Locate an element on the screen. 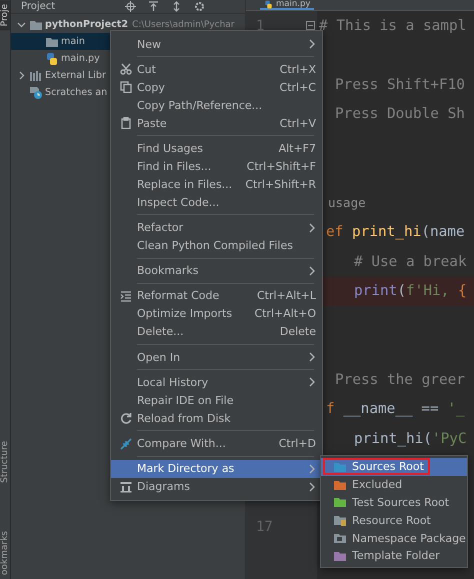 The image size is (474, 579). code-line: Press Double Sh is located at coordinates (400, 114).